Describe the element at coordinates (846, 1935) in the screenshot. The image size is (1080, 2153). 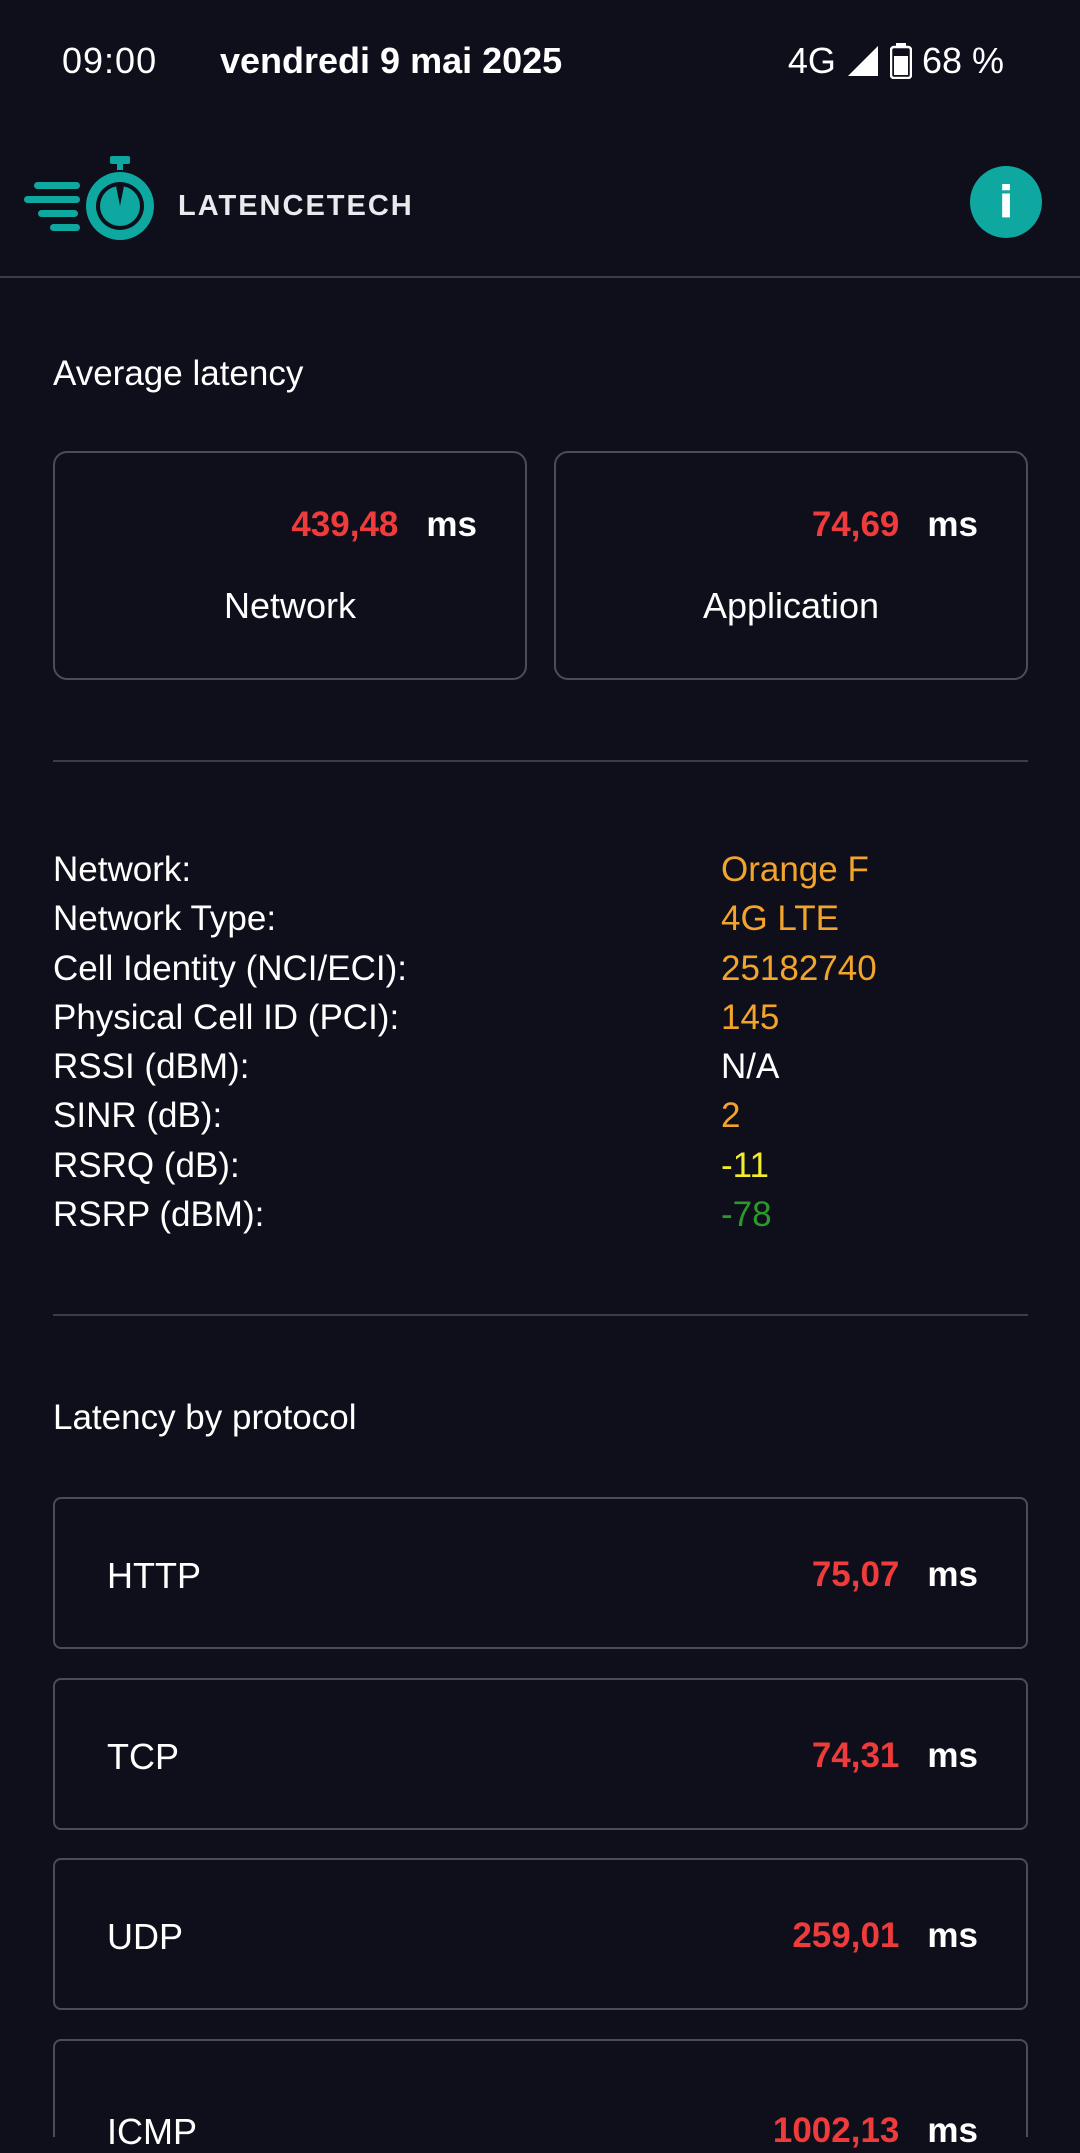
I see `protocol-latency-value: 259,01` at that location.